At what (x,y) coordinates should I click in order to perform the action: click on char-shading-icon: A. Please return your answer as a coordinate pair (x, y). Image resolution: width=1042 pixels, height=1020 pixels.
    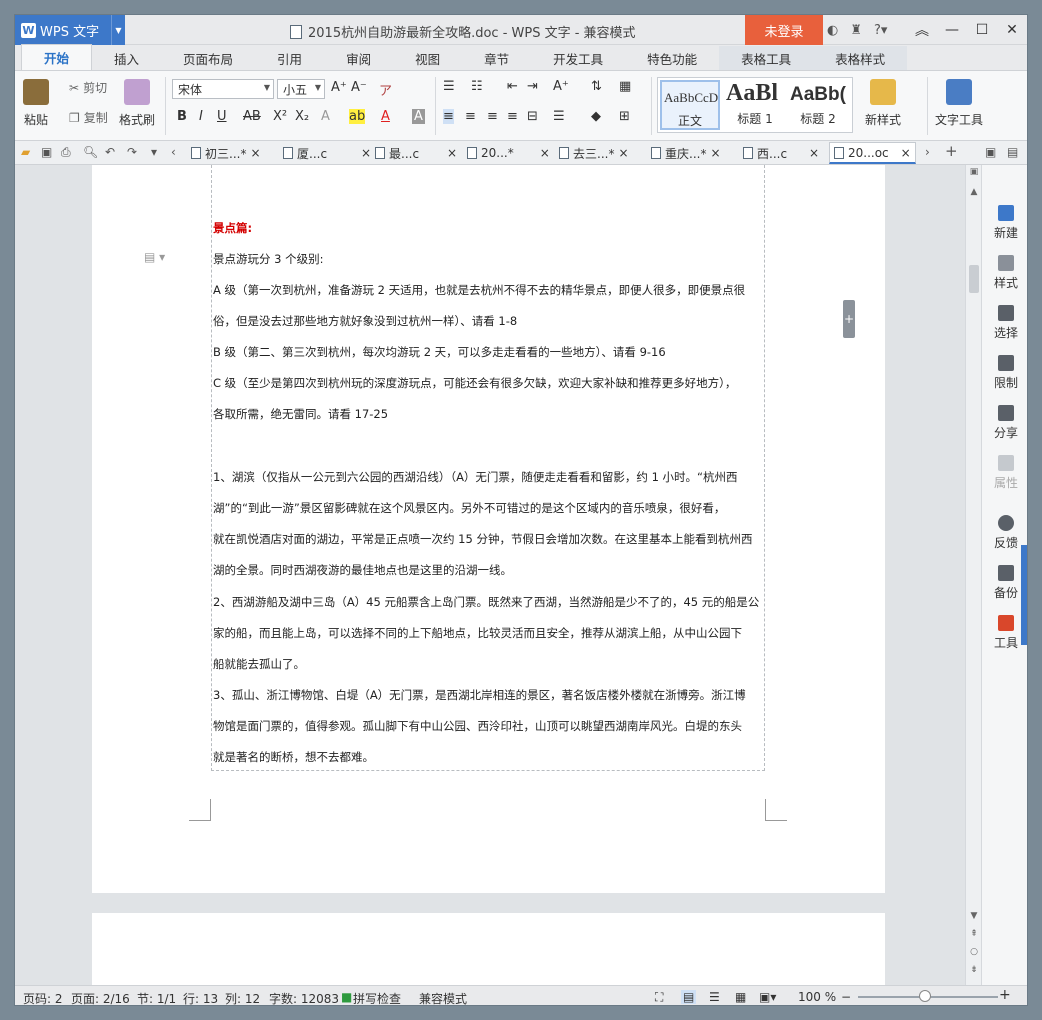
    Looking at the image, I should click on (418, 116).